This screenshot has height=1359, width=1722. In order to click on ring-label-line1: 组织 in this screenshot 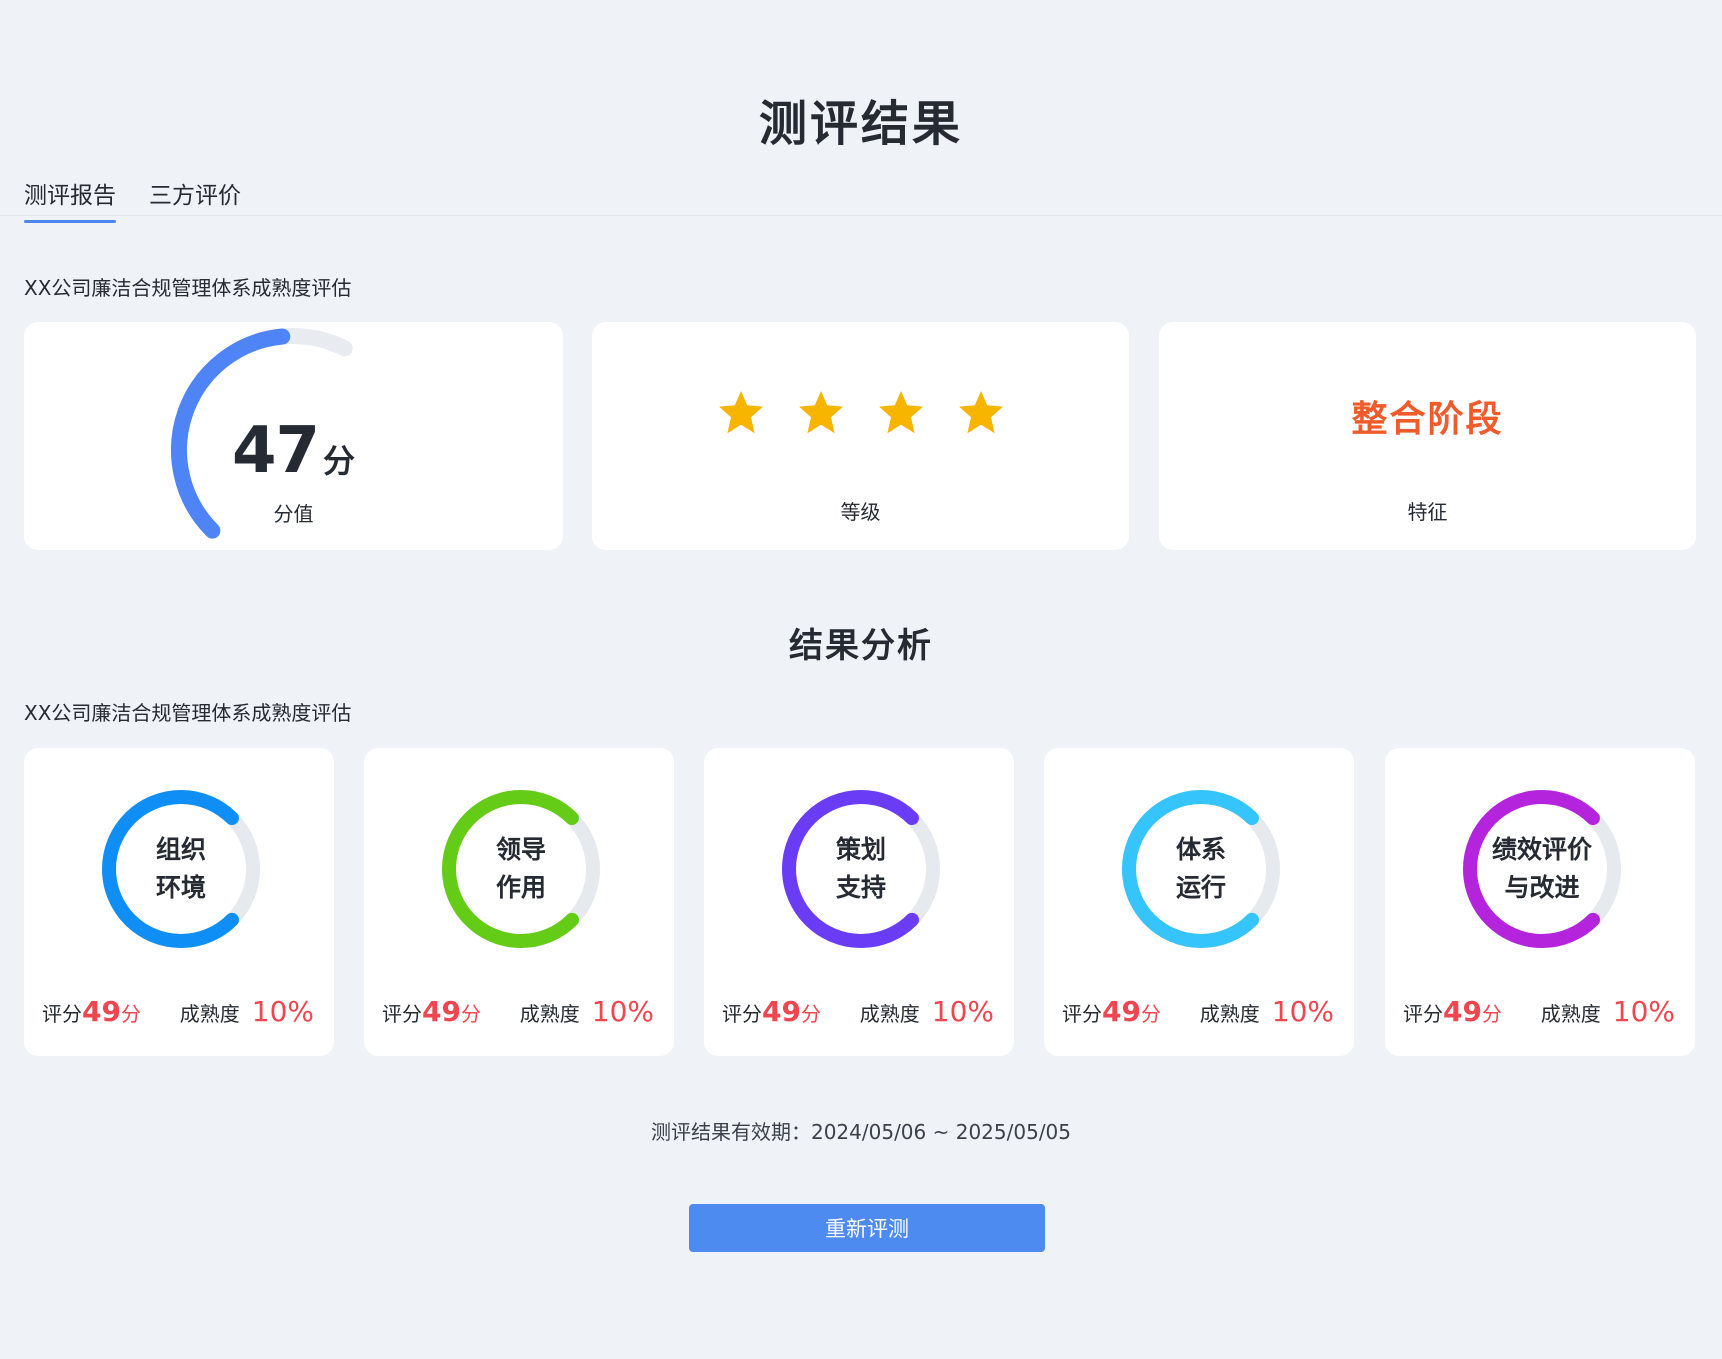, I will do `click(180, 849)`.